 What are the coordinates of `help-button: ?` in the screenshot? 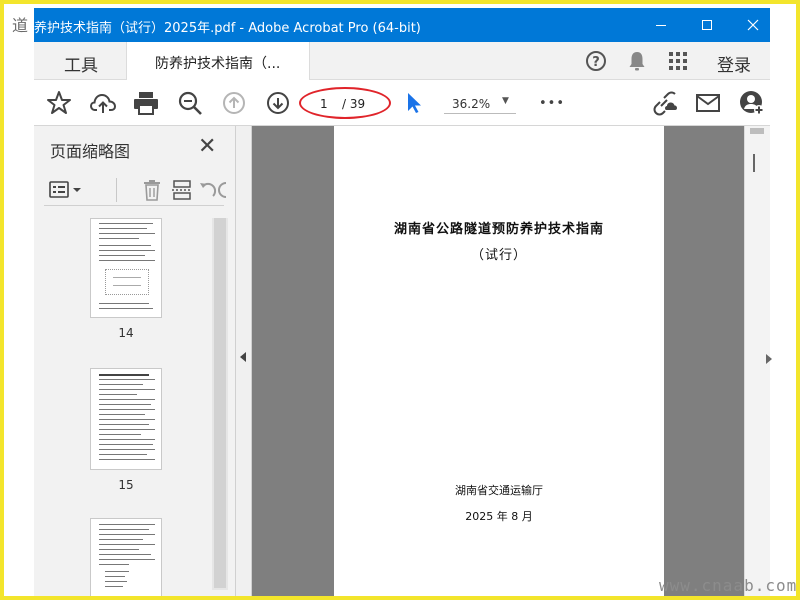 It's located at (596, 61).